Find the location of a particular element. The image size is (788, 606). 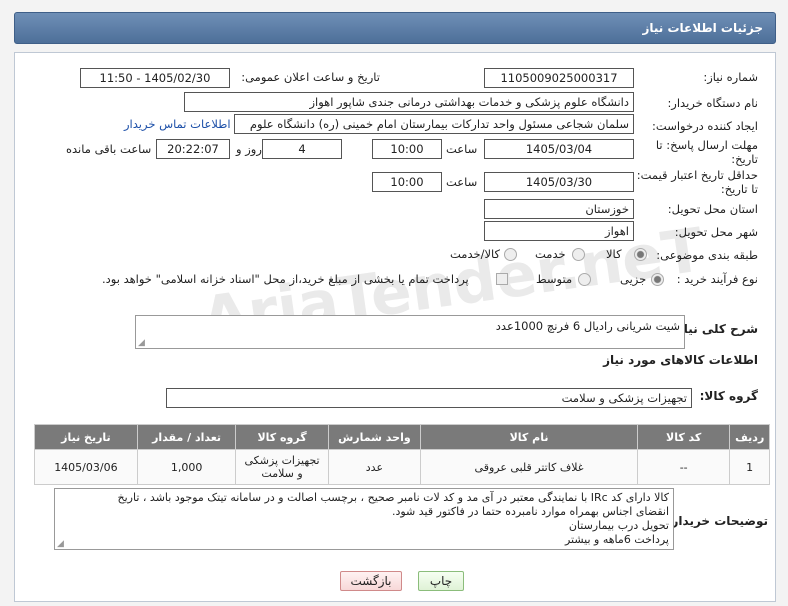

page-header: جزئیات اطلاعات نیاز is located at coordinates (395, 28).